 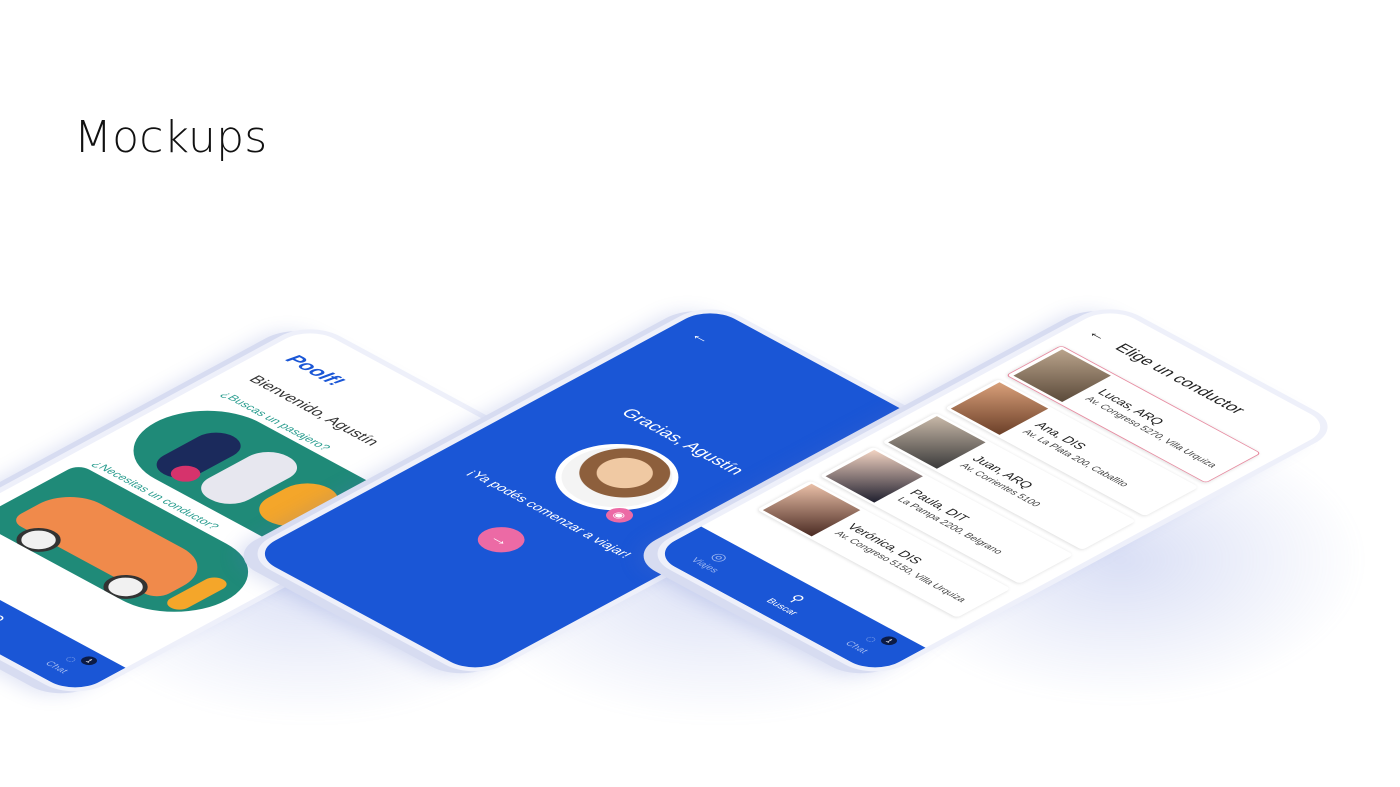 I want to click on next-button: →, so click(x=501, y=539).